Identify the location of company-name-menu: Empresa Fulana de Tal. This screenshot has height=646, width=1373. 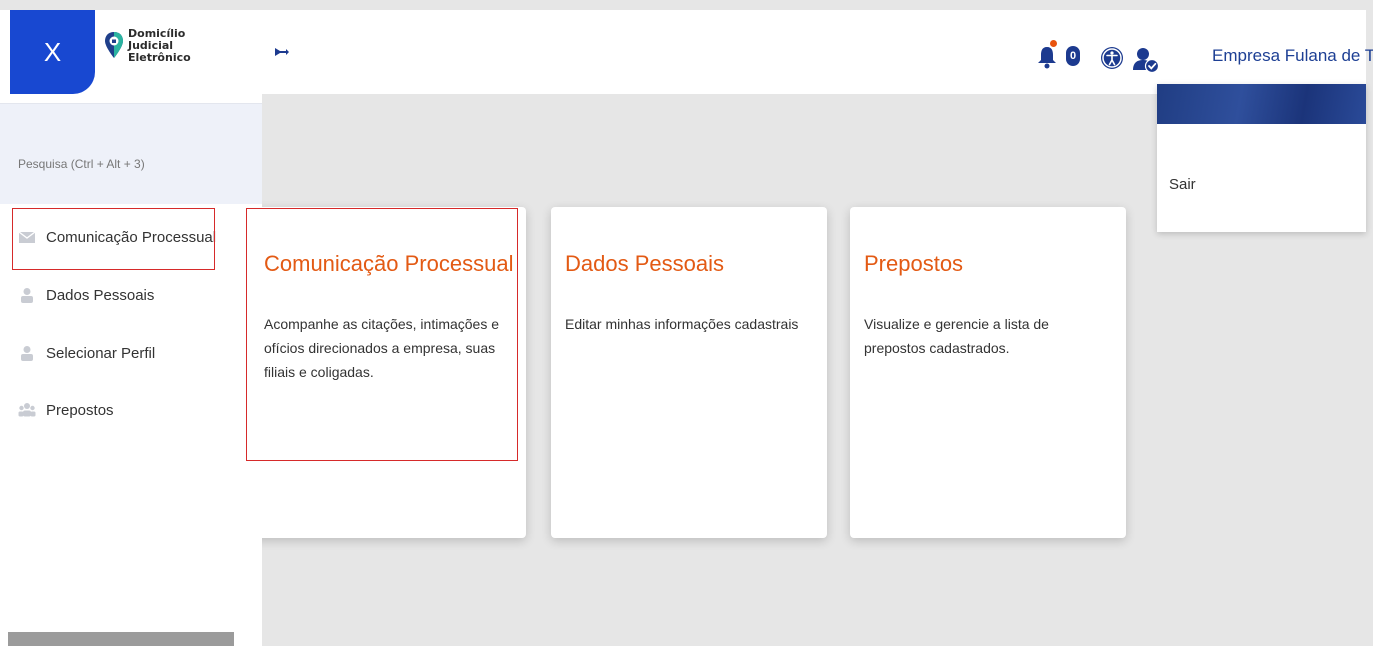
(1292, 56).